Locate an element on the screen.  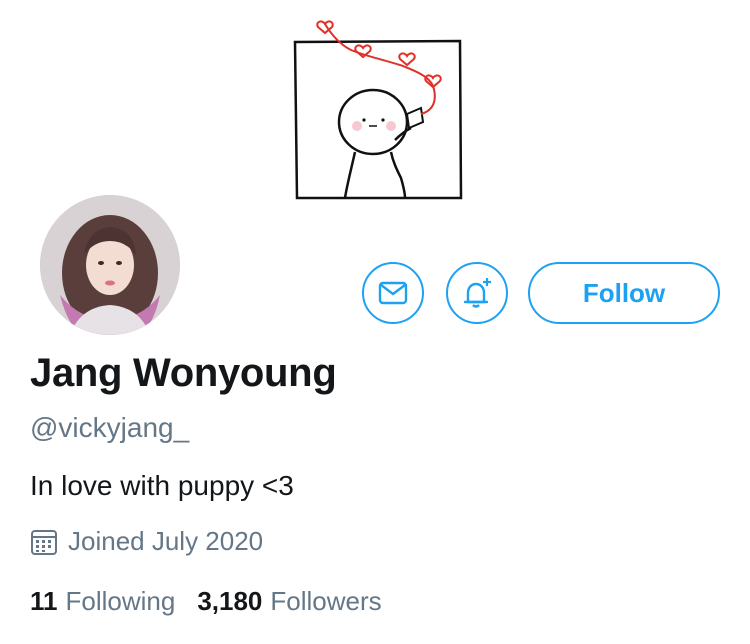
following-link: 11 Following is located at coordinates (102, 601).